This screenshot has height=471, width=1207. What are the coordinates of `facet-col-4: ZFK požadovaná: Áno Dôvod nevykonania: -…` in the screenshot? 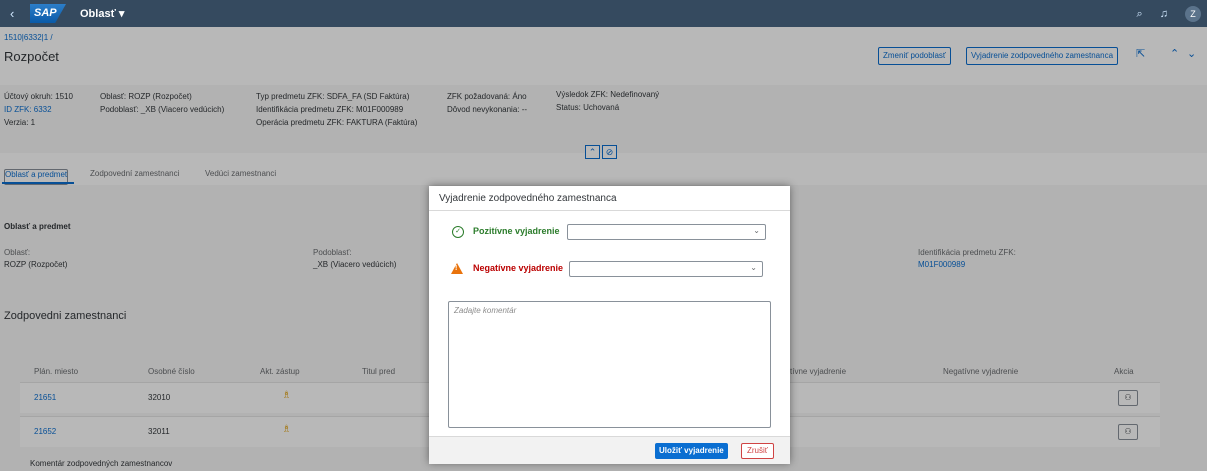 It's located at (487, 103).